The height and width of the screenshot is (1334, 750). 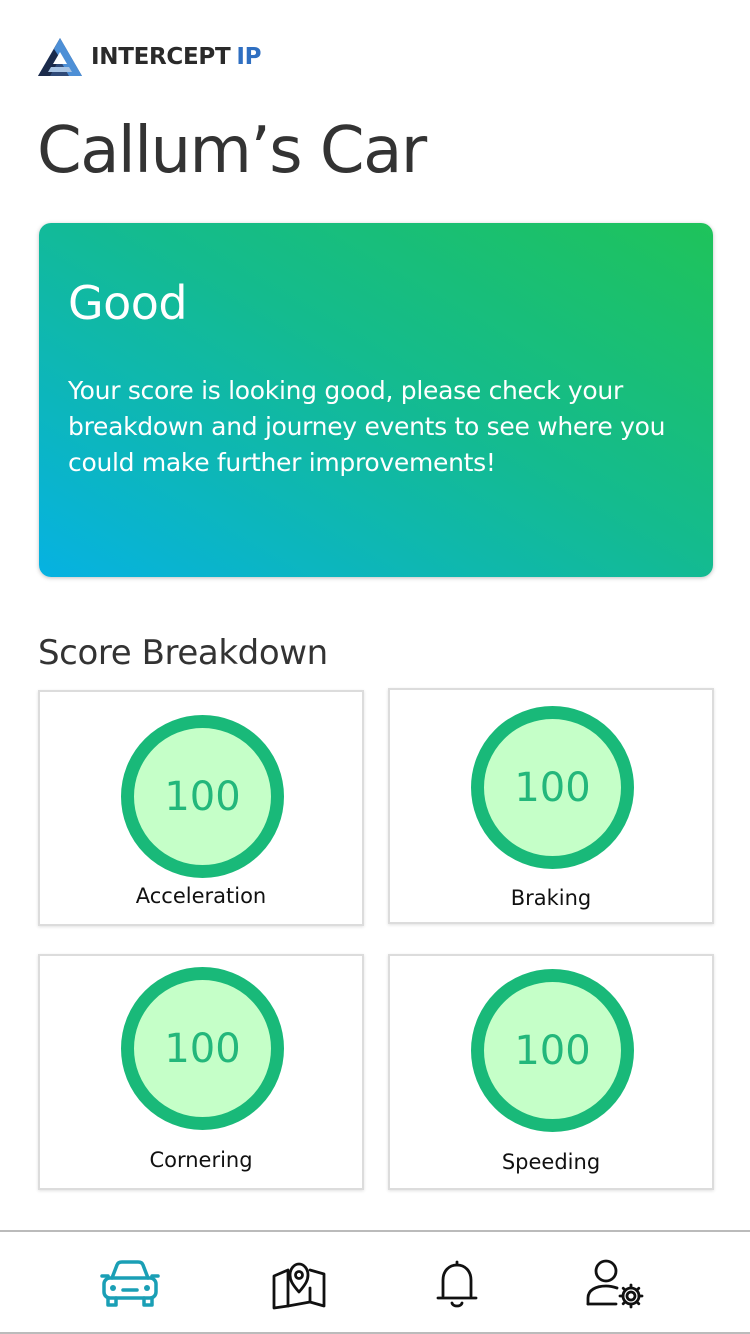 What do you see at coordinates (551, 1162) in the screenshot?
I see `score-label: Speeding` at bounding box center [551, 1162].